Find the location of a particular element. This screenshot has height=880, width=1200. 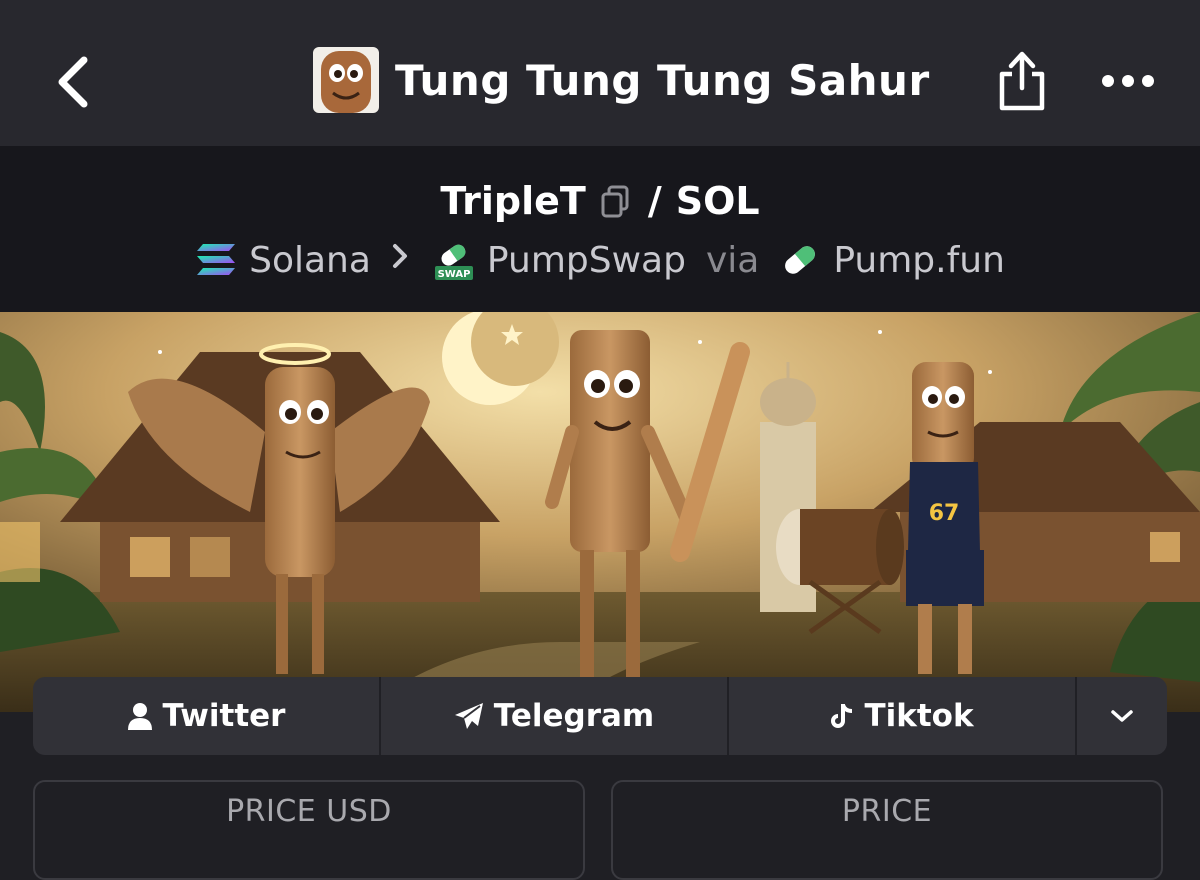

user-icon is located at coordinates (139, 716).